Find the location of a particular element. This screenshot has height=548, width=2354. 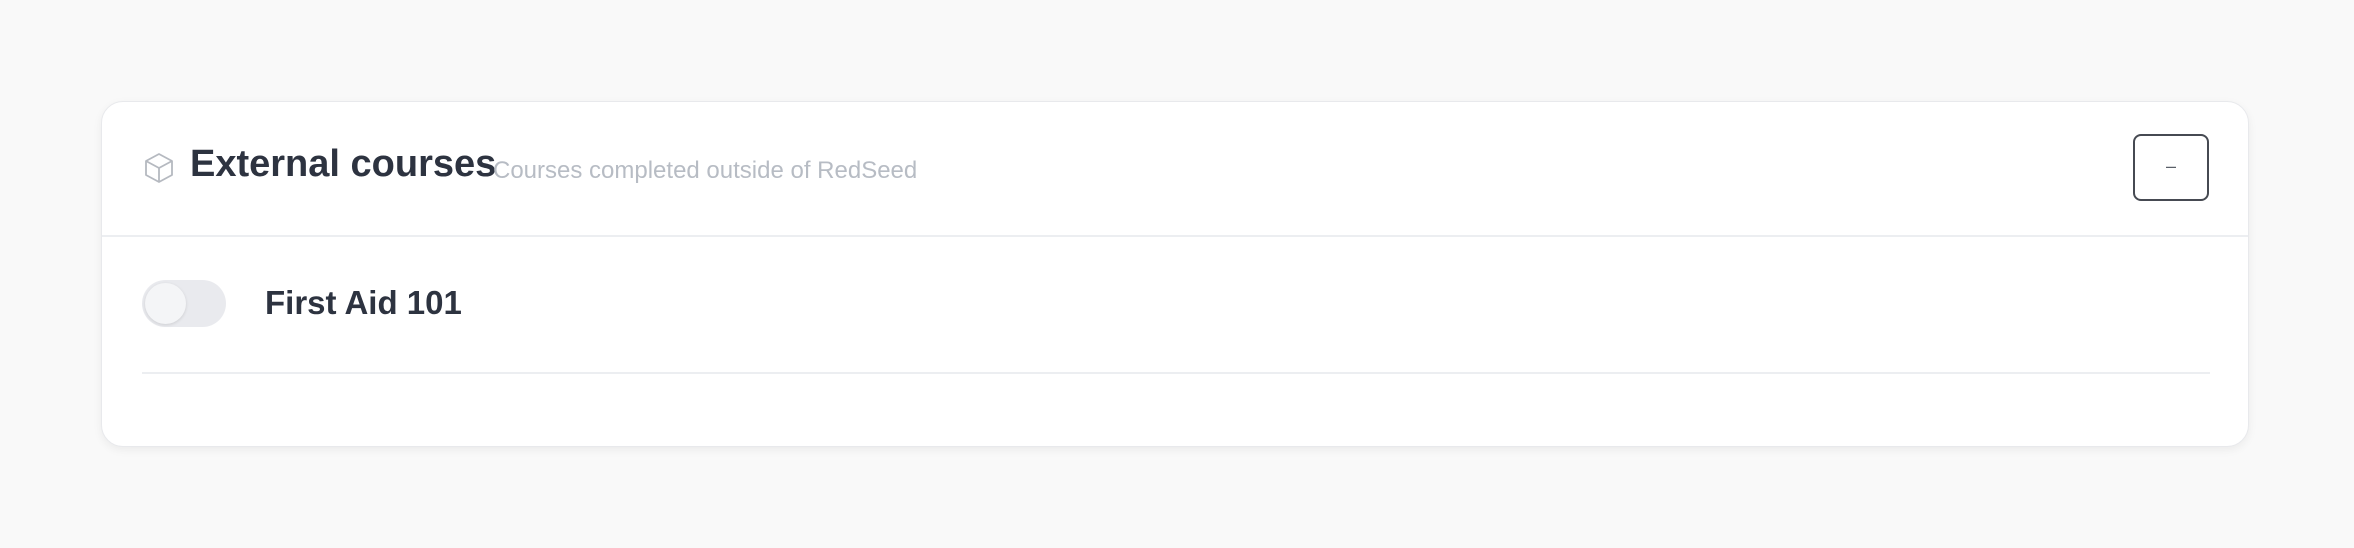

cube-icon is located at coordinates (159, 168).